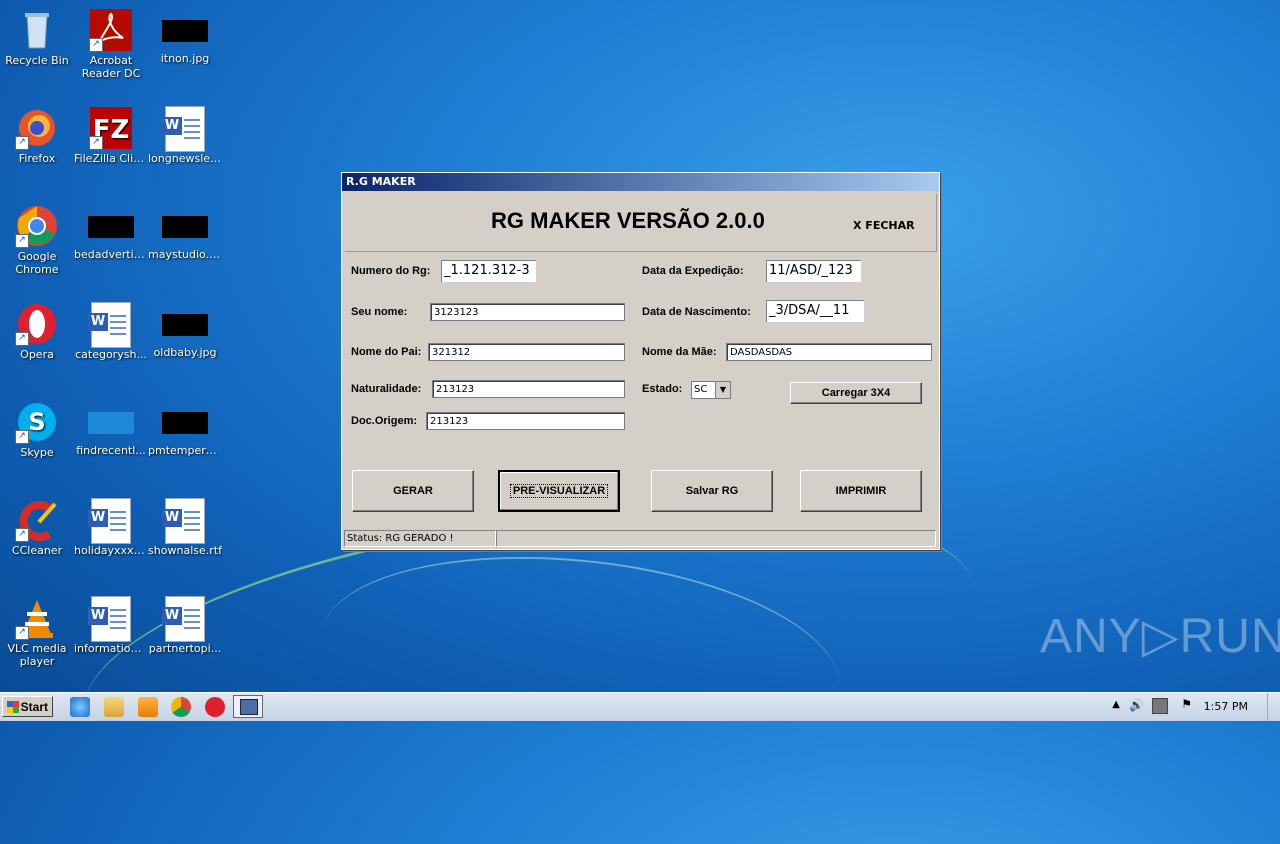  What do you see at coordinates (391, 271) in the screenshot?
I see `numero-rg-label: Numero do Rg:` at bounding box center [391, 271].